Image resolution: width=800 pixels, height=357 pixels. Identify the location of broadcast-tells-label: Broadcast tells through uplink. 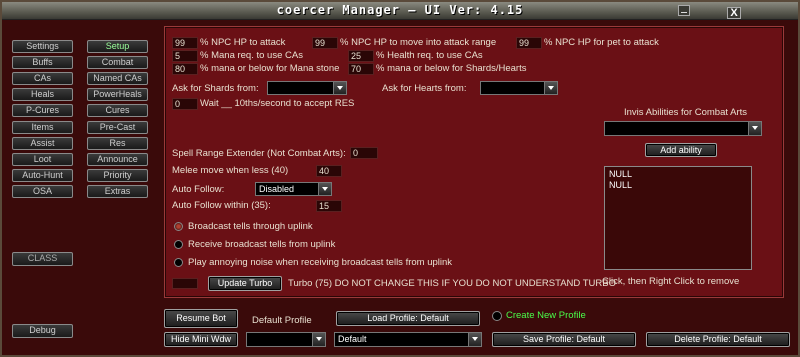
(250, 226).